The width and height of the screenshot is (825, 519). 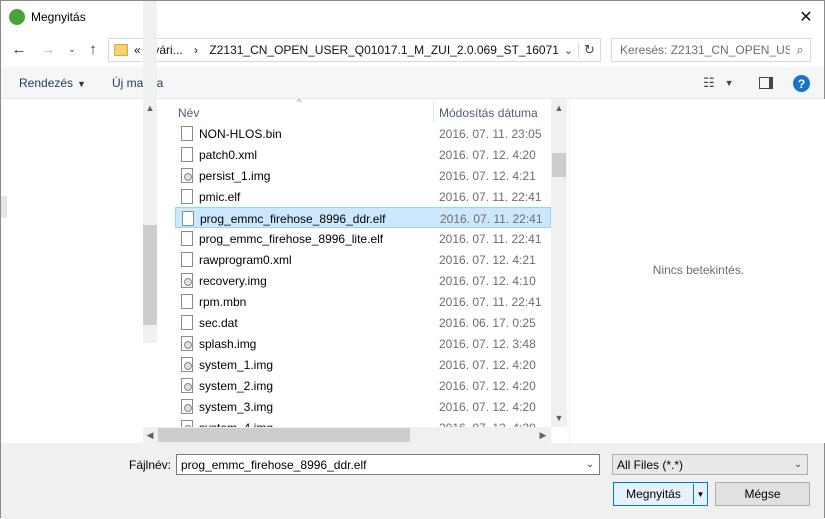 What do you see at coordinates (709, 82) in the screenshot?
I see `list-view-icon: ☷` at bounding box center [709, 82].